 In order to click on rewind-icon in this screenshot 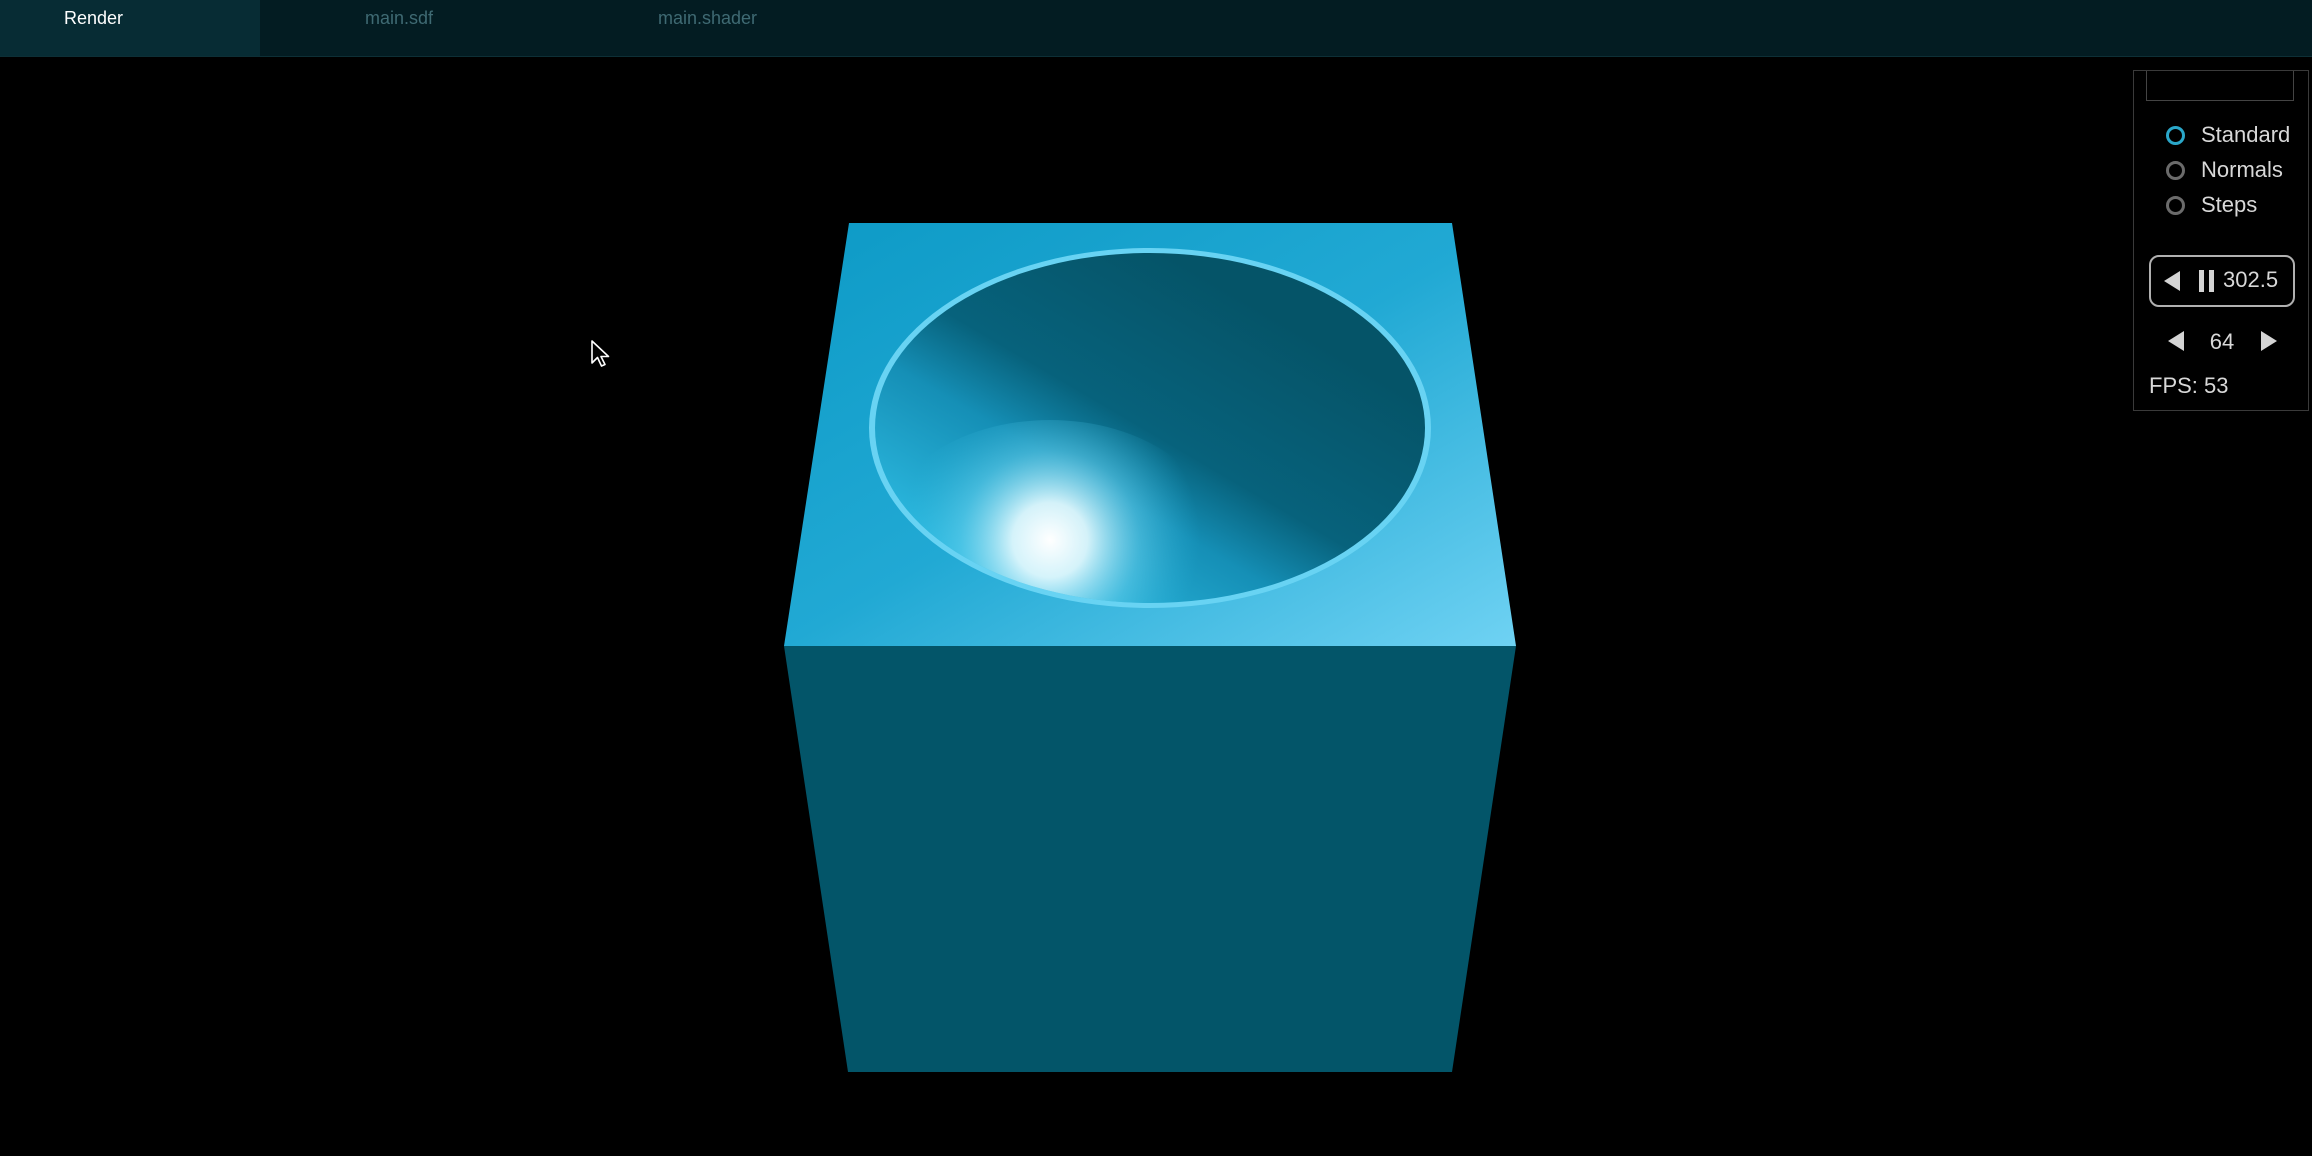, I will do `click(2172, 281)`.